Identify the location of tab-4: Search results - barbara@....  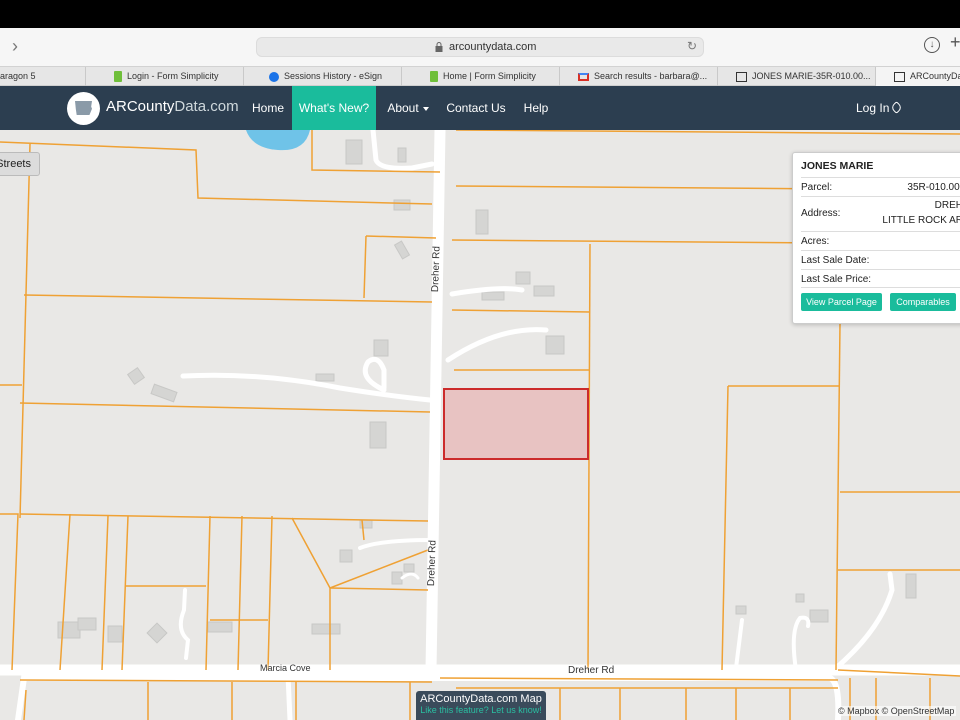
(639, 76).